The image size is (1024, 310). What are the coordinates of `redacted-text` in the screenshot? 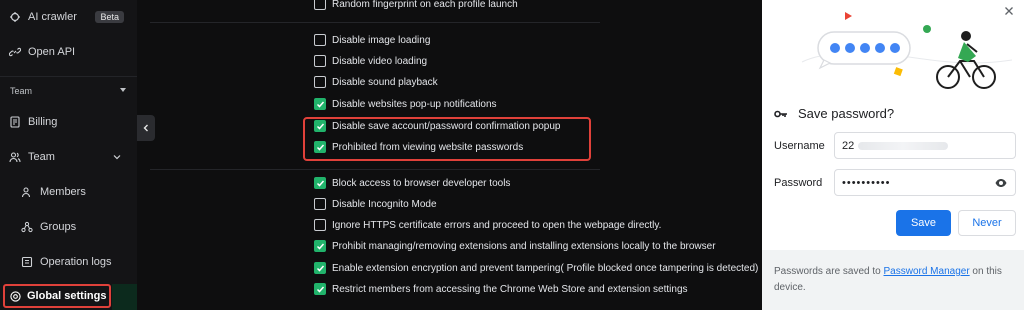 It's located at (903, 145).